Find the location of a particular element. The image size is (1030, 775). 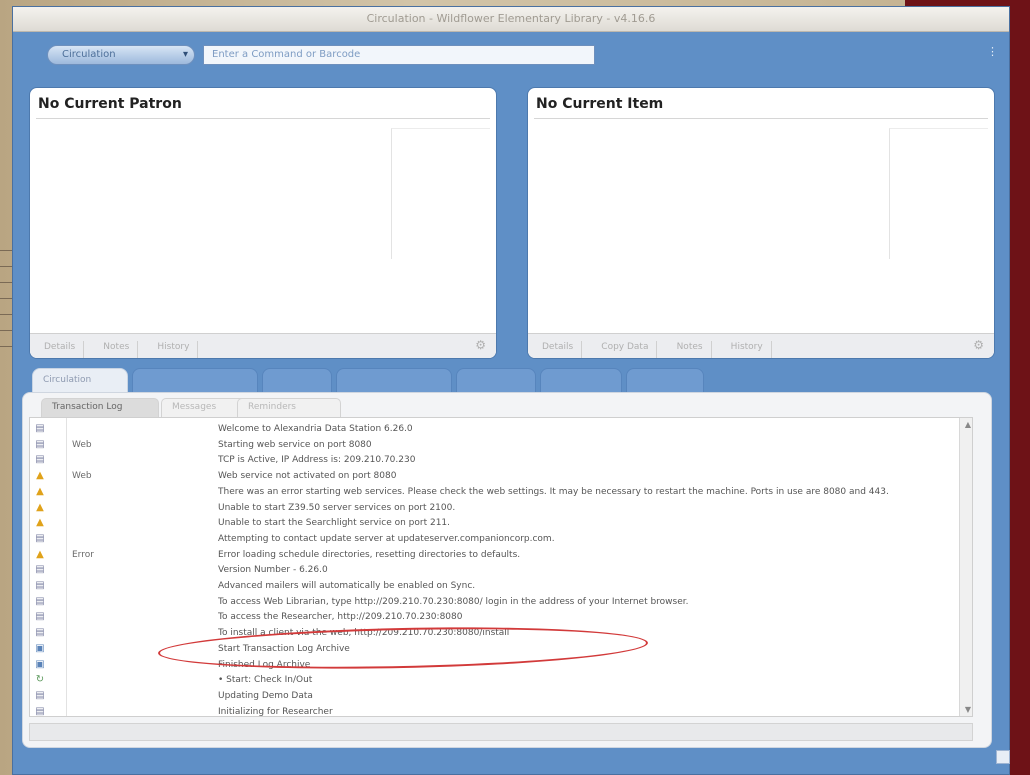

log-category: Error is located at coordinates (83, 554).